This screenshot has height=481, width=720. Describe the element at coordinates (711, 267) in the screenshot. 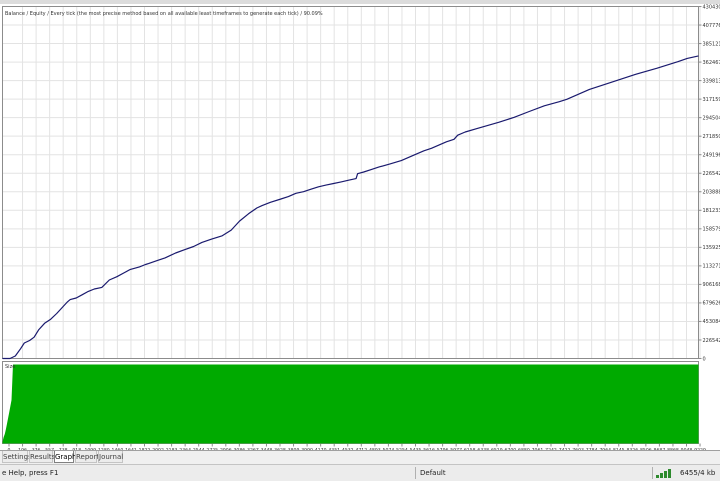

I see `y-tick-label: 11327111` at that location.